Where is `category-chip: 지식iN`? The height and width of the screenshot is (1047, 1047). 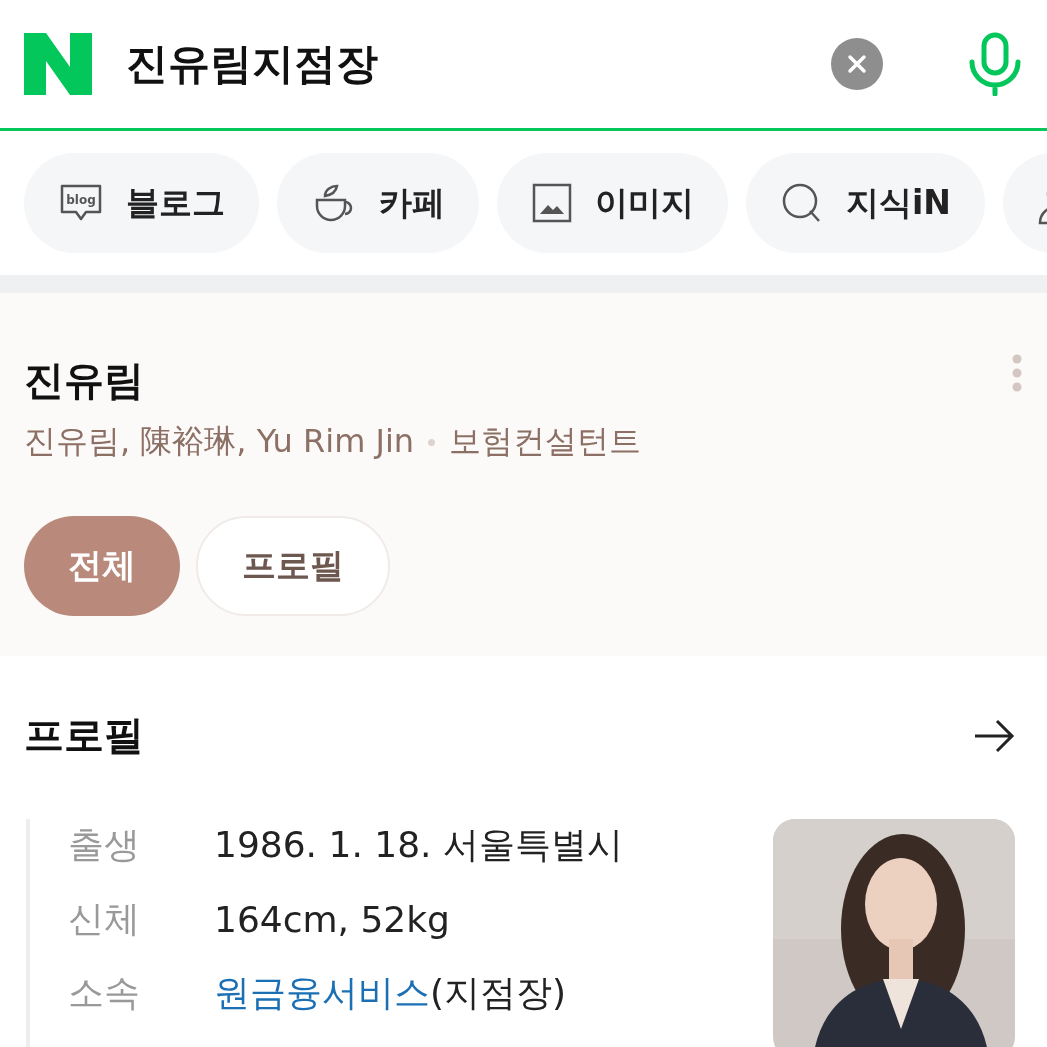 category-chip: 지식iN is located at coordinates (865, 203).